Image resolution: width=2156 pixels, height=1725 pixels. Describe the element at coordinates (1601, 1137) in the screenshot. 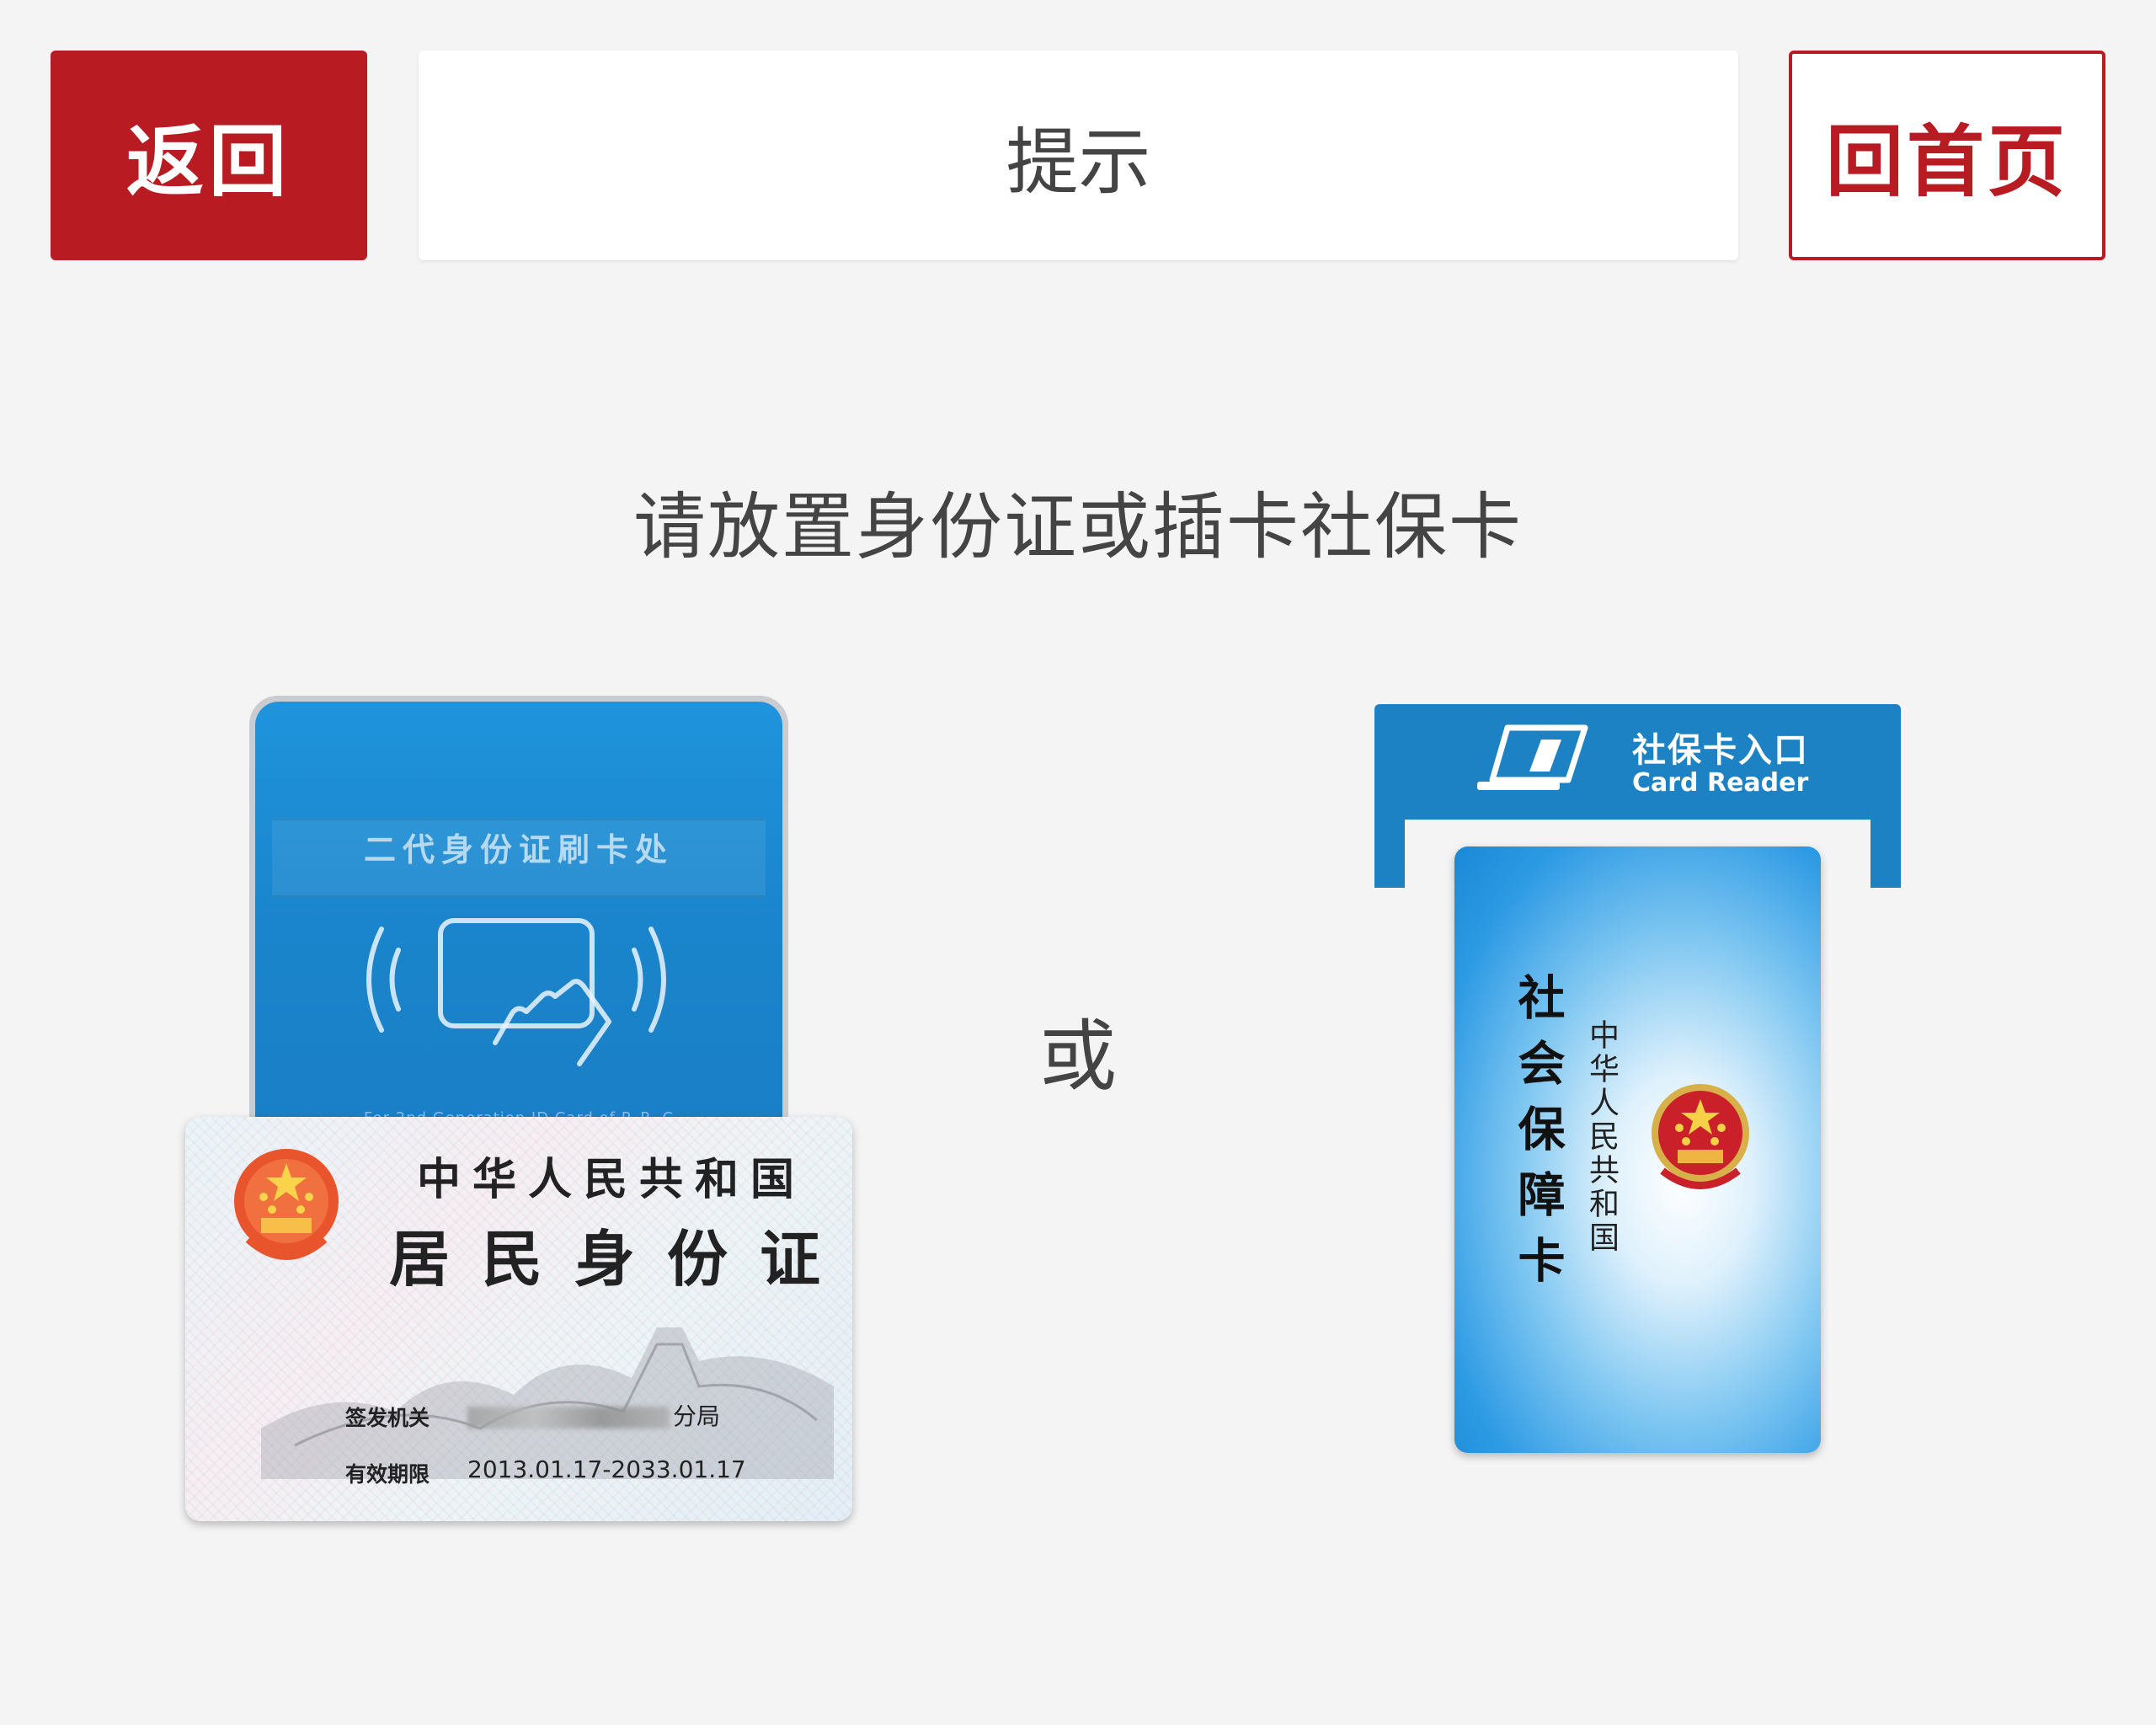

I see `social-card-country: 中华人民共和国` at that location.